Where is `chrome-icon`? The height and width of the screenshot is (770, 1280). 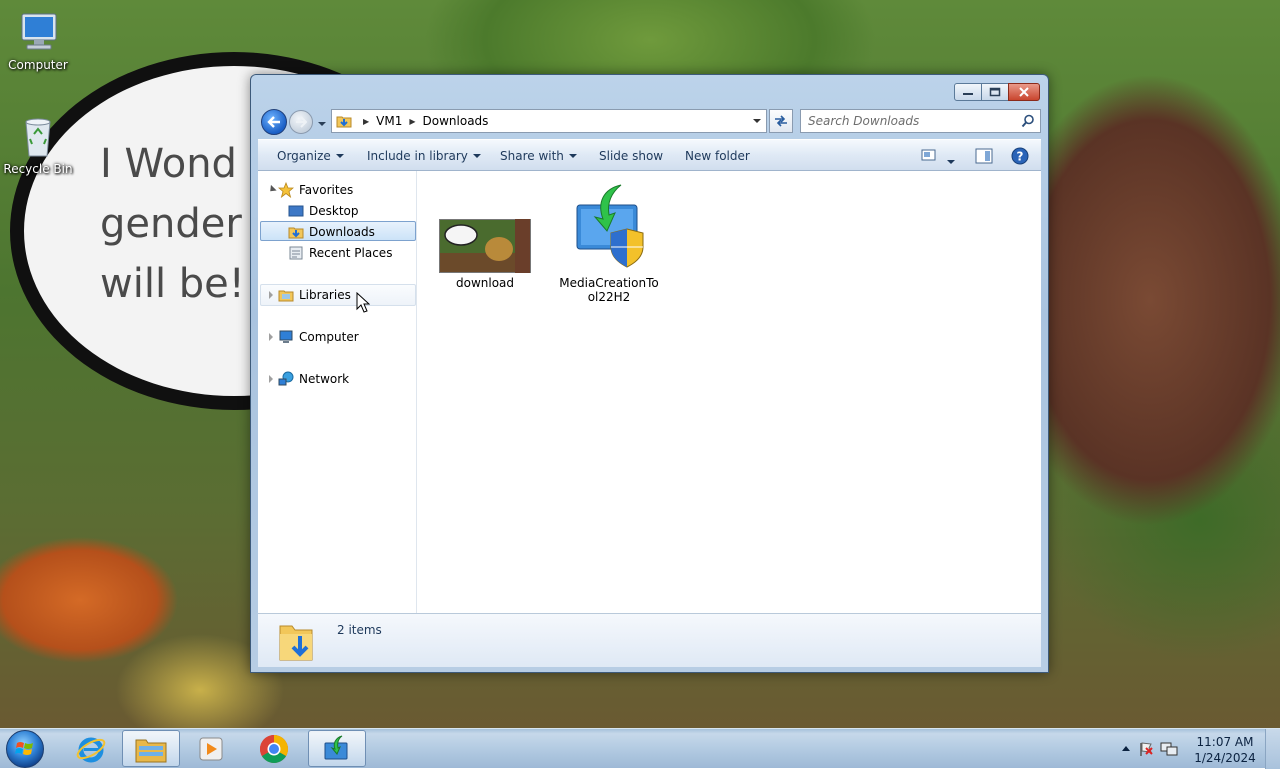 chrome-icon is located at coordinates (274, 748).